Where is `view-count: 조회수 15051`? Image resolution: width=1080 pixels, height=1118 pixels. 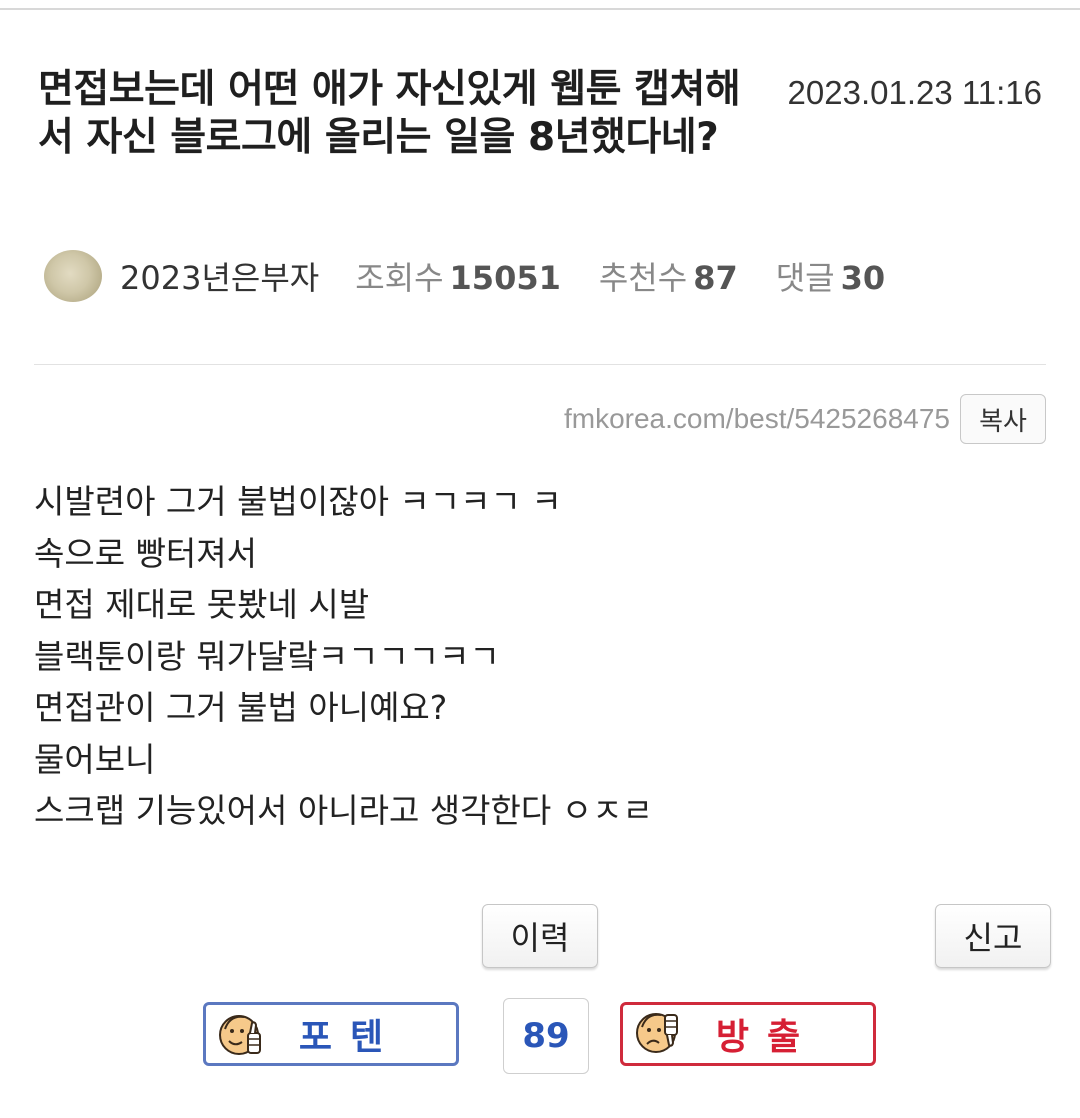
view-count: 조회수 15051 is located at coordinates (458, 276).